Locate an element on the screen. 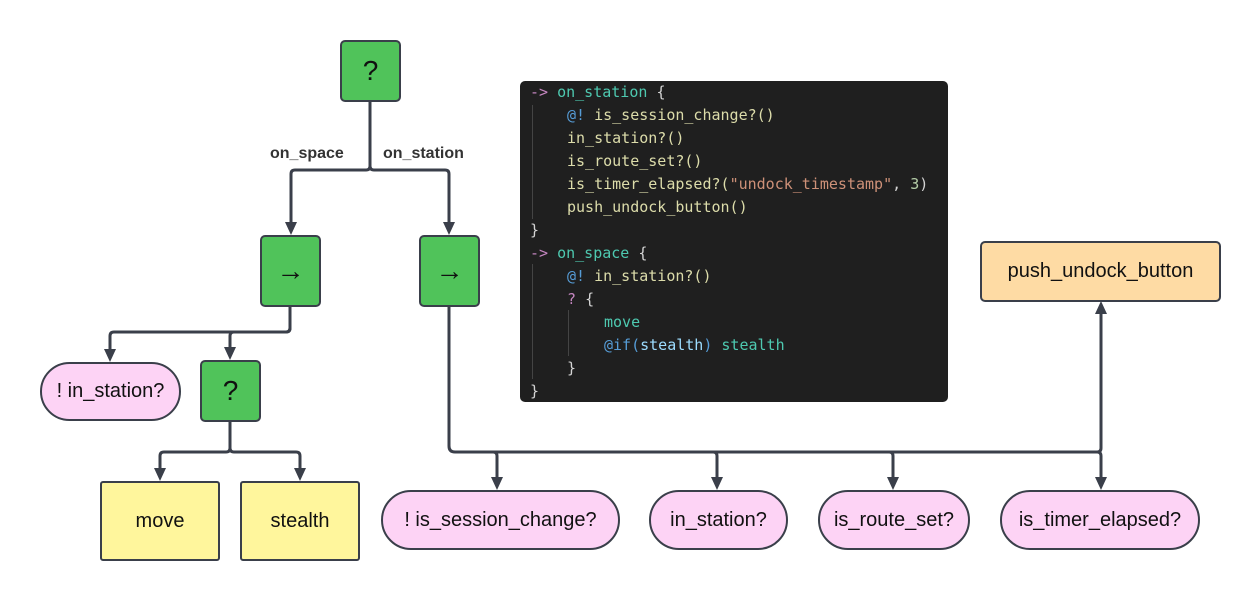 This screenshot has width=1260, height=601. code-line: @! is_session_change?() is located at coordinates (671, 115).